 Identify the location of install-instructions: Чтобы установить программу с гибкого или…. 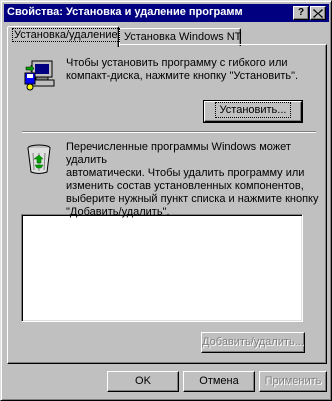
(182, 69).